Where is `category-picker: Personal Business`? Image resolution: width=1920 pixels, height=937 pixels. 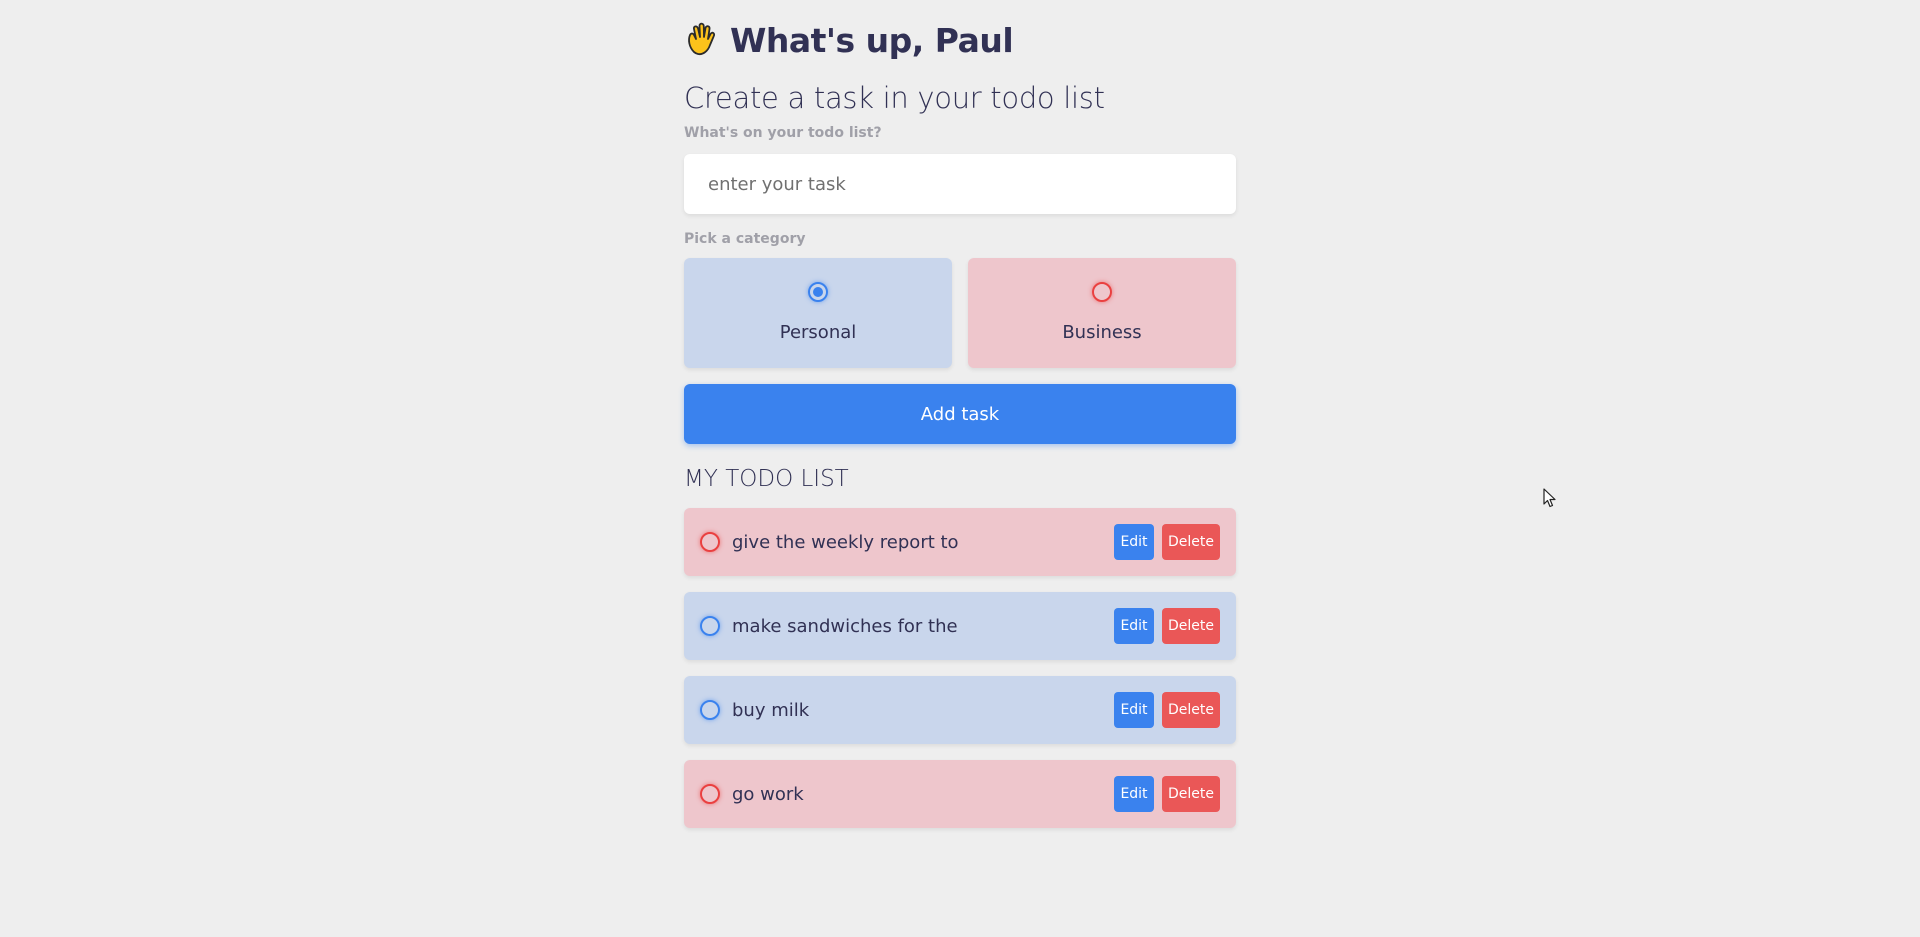
category-picker: Personal Business is located at coordinates (960, 313).